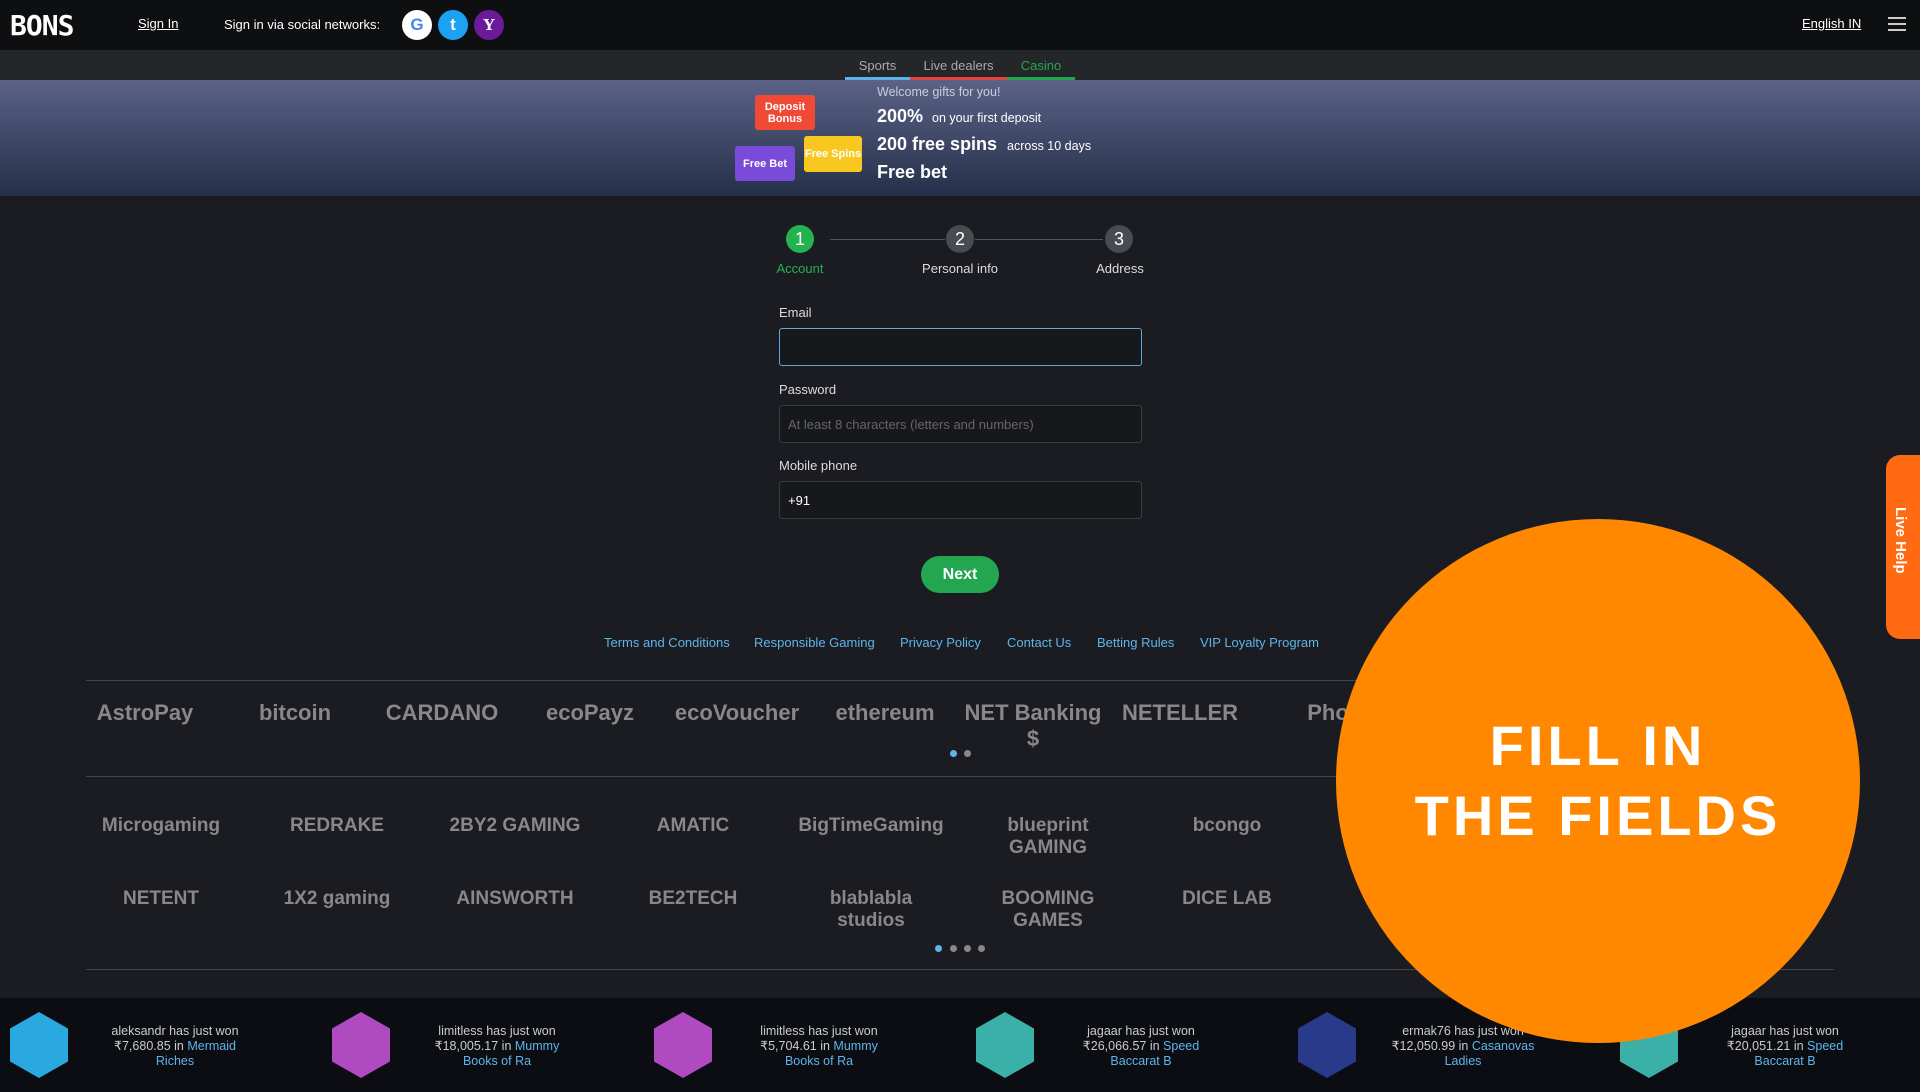  I want to click on responsible-gaming-link: Responsible Gaming, so click(814, 642).